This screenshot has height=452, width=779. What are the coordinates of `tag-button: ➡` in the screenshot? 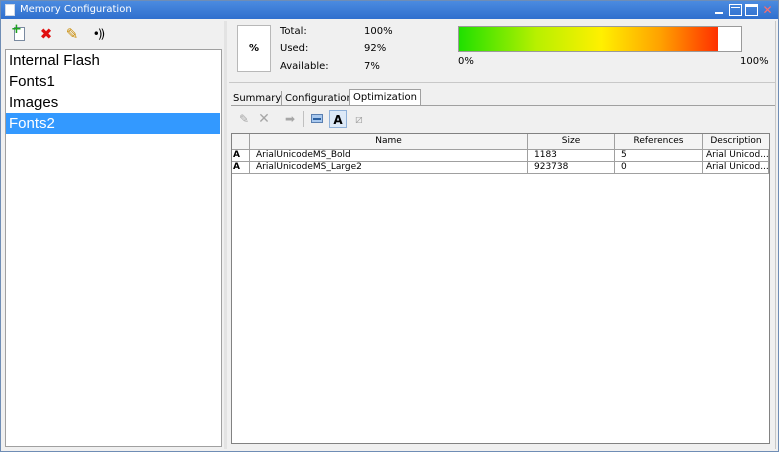 It's located at (290, 119).